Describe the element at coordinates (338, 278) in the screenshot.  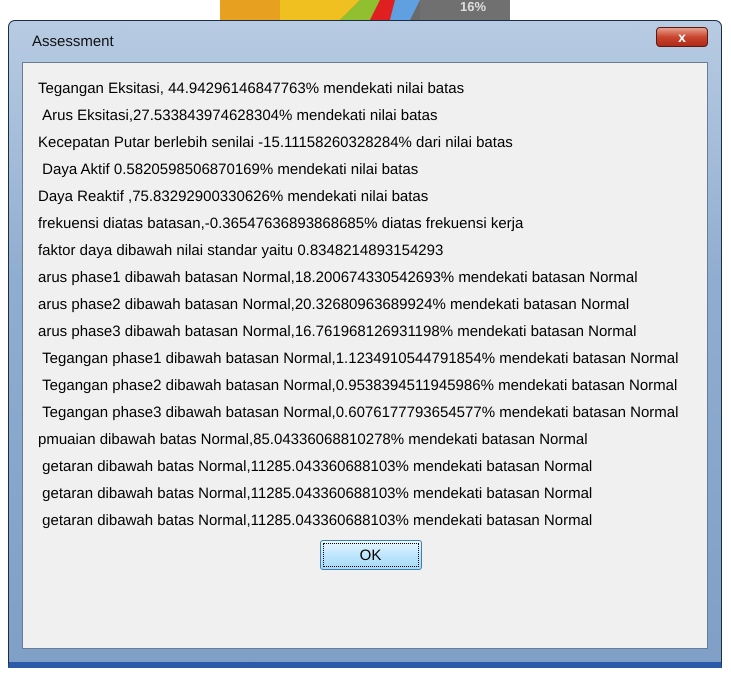
I see `message-line: arus phase1 dibawah batasan Normal,18.200674330542693% mendekati batasan Normal` at that location.